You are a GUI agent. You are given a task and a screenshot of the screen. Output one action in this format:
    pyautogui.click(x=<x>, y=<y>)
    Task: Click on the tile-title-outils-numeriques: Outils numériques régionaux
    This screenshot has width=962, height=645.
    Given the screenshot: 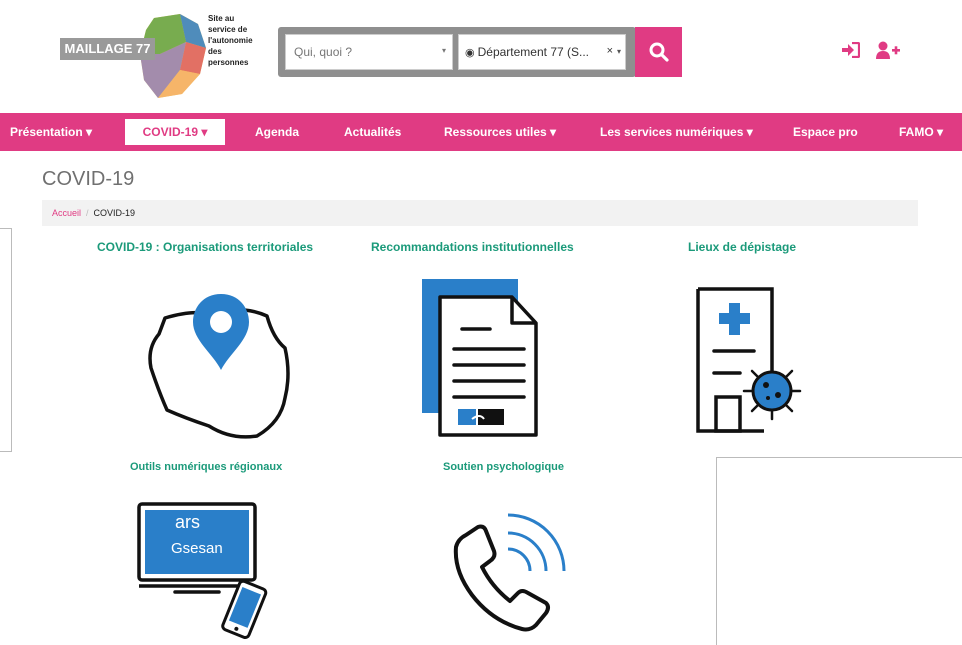 What is the action you would take?
    pyautogui.click(x=206, y=467)
    